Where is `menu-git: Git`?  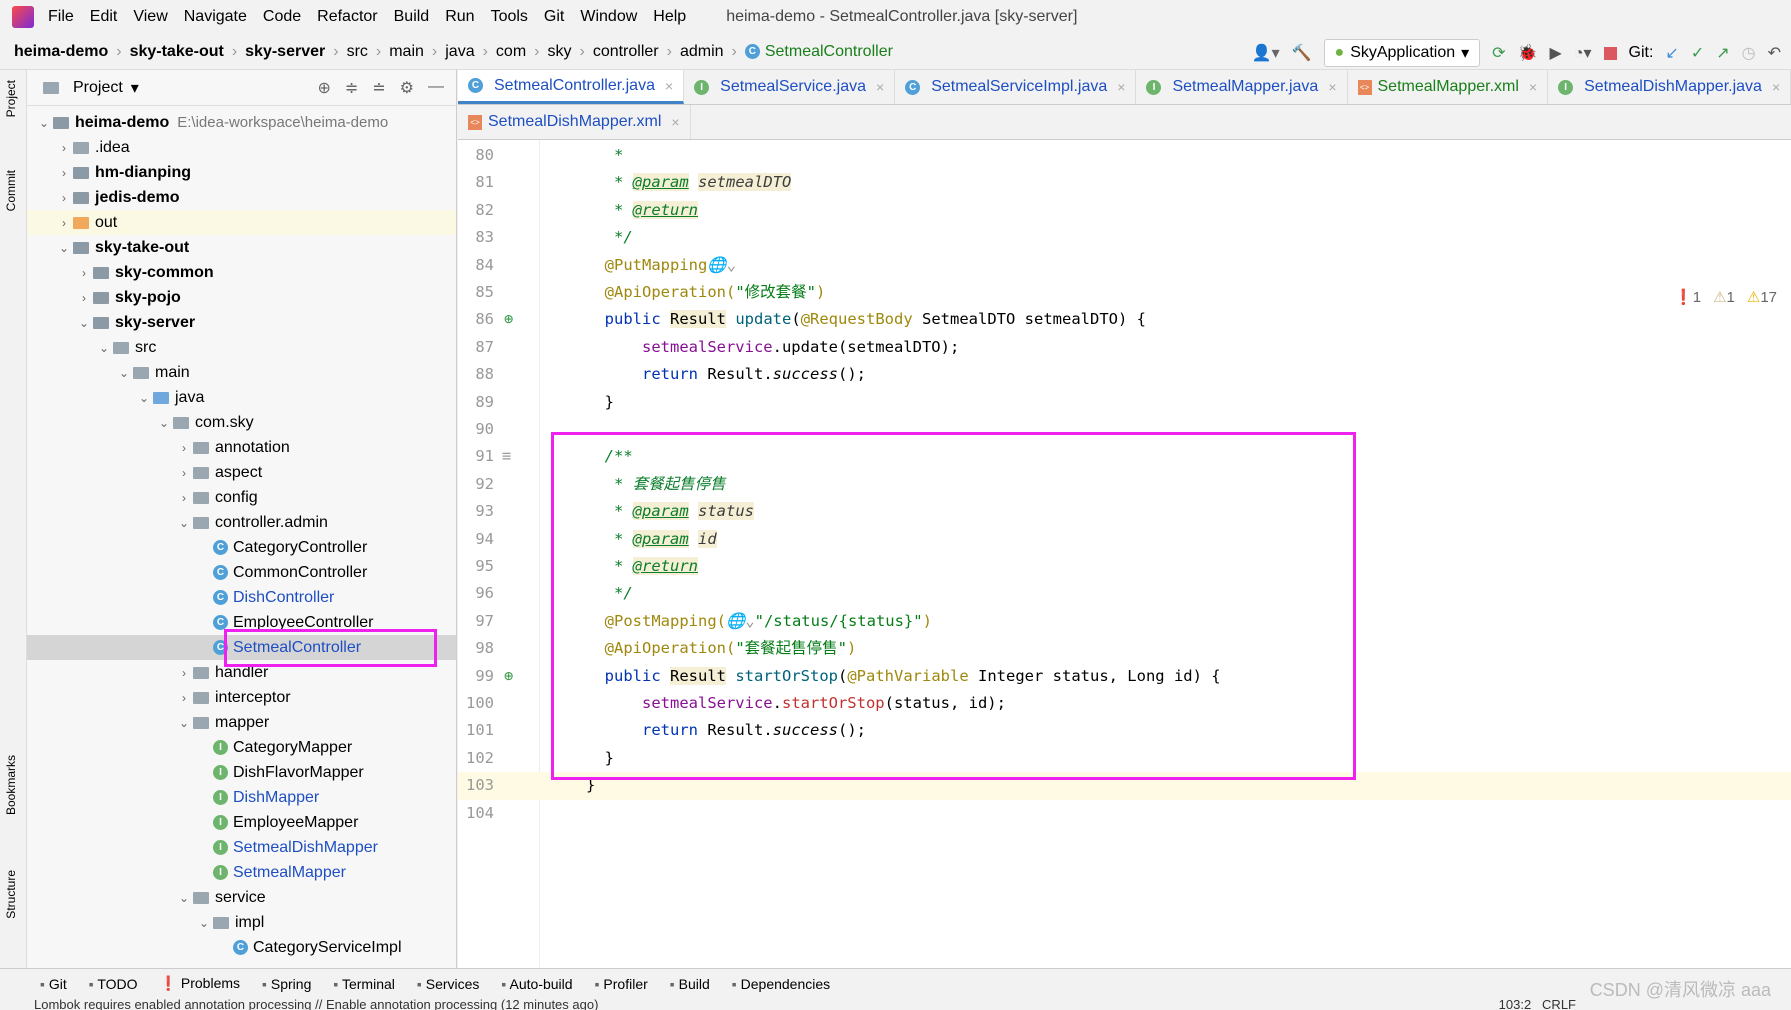 menu-git: Git is located at coordinates (554, 17).